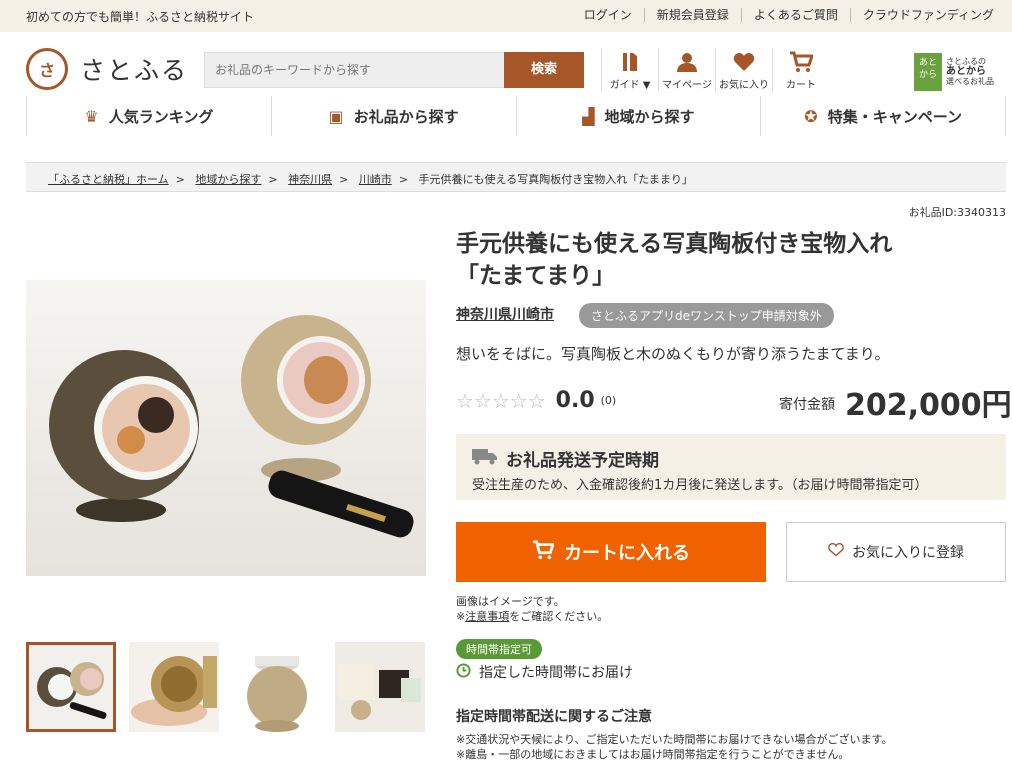 This screenshot has height=778, width=1012. What do you see at coordinates (505, 314) in the screenshot?
I see `city-link: 神奈川県川崎市` at bounding box center [505, 314].